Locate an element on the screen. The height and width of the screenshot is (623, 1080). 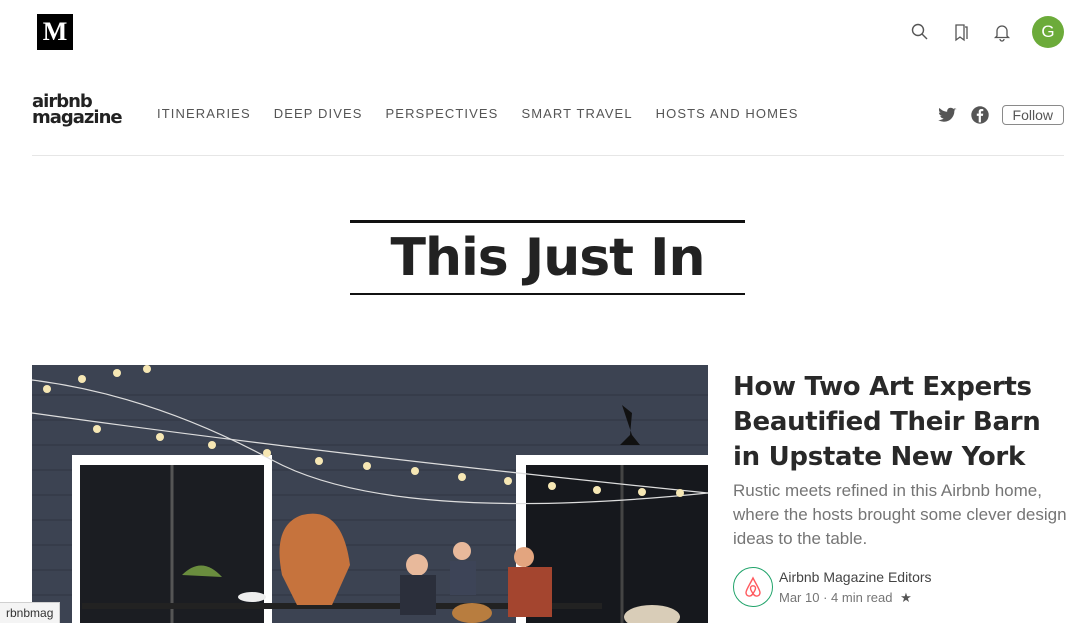
logo-line-2: magazine is located at coordinates (77, 117).